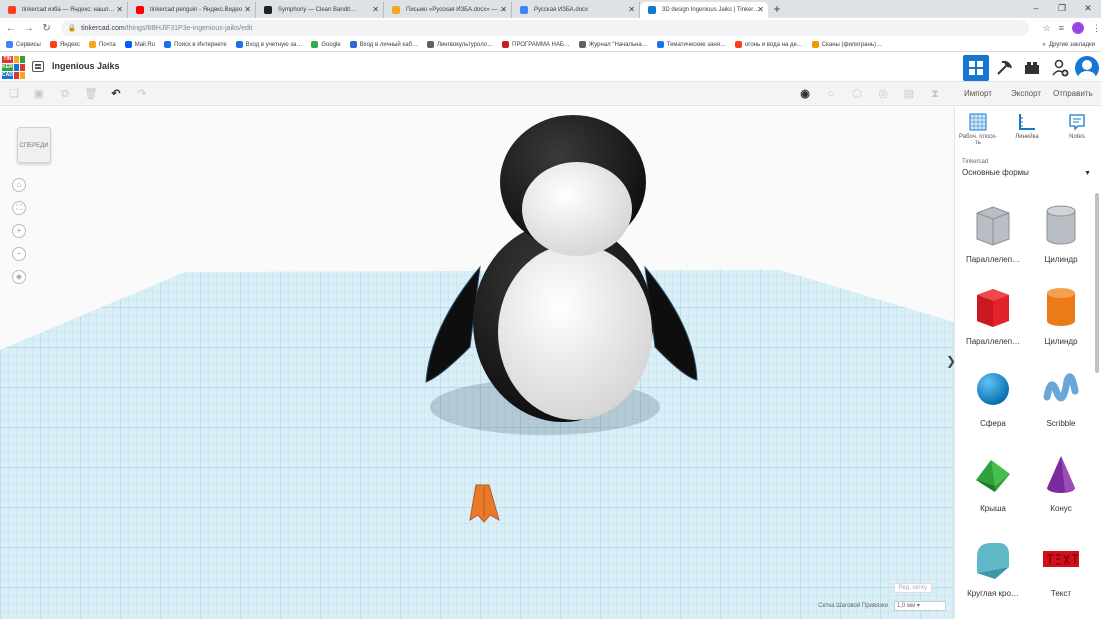 The width and height of the screenshot is (1101, 619). I want to click on browser-tab: Письмо «Русская ИЗБА.docx» — … ✕, so click(448, 10).